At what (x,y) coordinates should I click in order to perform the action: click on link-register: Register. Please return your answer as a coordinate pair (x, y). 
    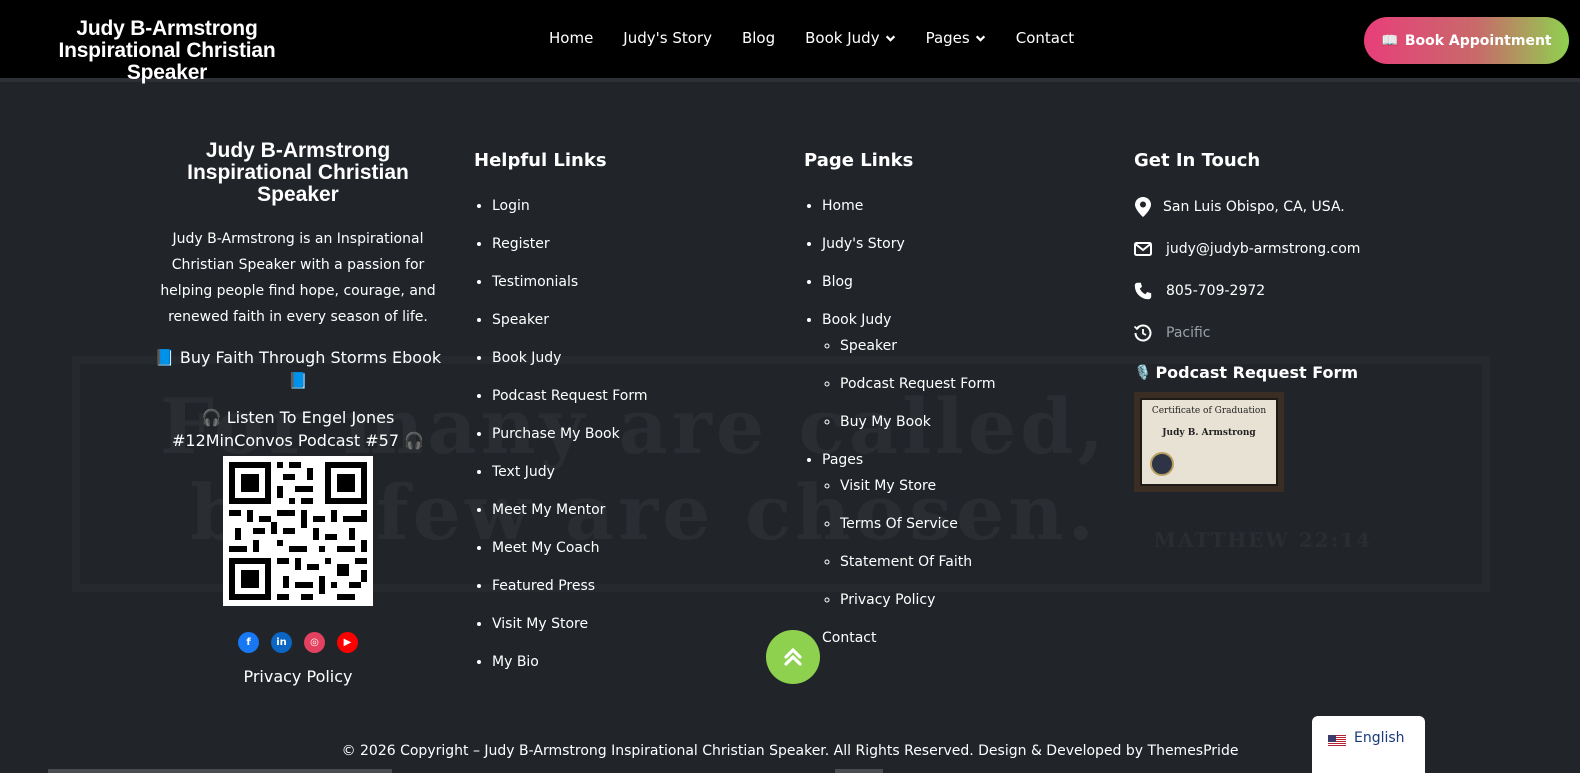
    Looking at the image, I should click on (633, 244).